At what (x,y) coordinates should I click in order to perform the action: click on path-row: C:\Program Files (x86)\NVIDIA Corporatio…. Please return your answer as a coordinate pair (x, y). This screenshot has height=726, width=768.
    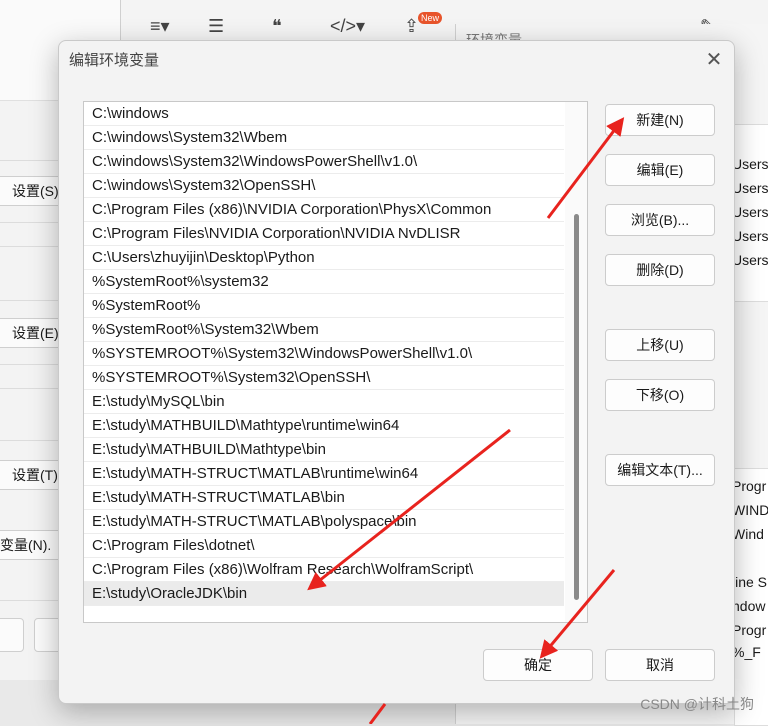
    Looking at the image, I should click on (324, 210).